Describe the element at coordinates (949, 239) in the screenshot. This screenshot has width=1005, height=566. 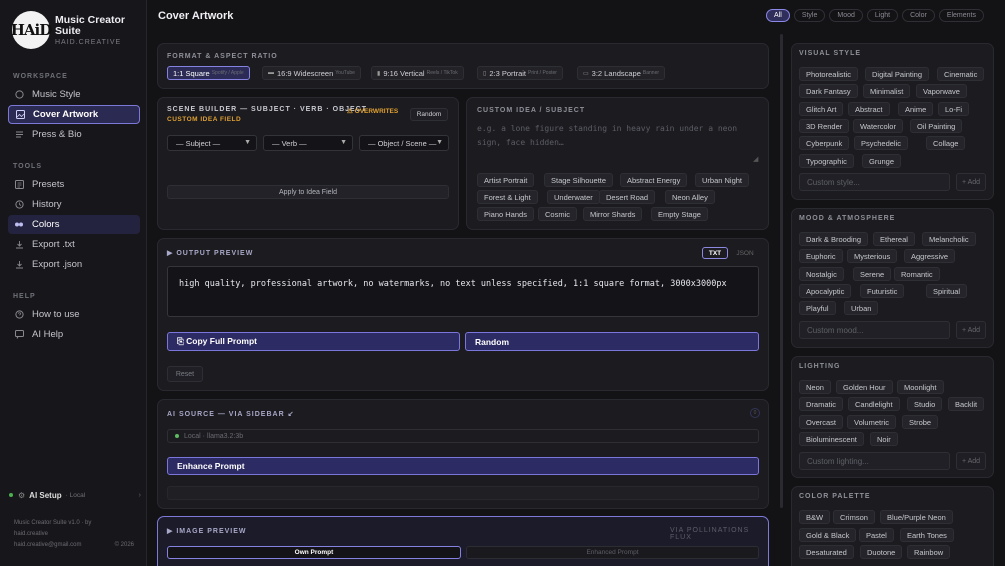
I see `chip: Melancholic` at that location.